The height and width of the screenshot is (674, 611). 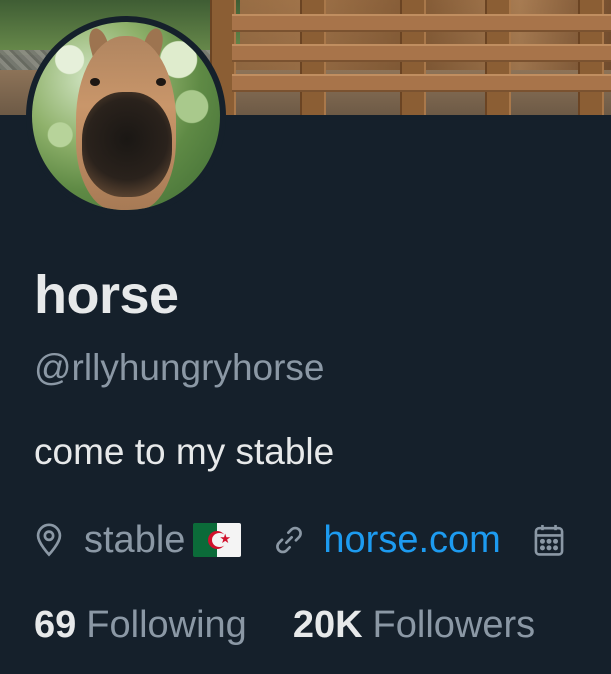 What do you see at coordinates (411, 540) in the screenshot?
I see `website-link: horse.com` at bounding box center [411, 540].